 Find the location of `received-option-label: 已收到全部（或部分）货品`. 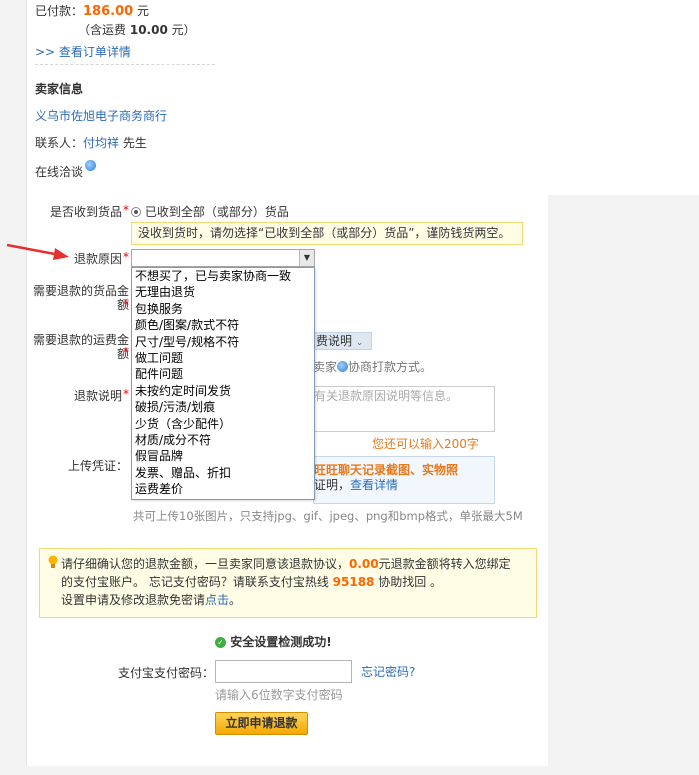

received-option-label: 已收到全部（或部分）货品 is located at coordinates (217, 212).